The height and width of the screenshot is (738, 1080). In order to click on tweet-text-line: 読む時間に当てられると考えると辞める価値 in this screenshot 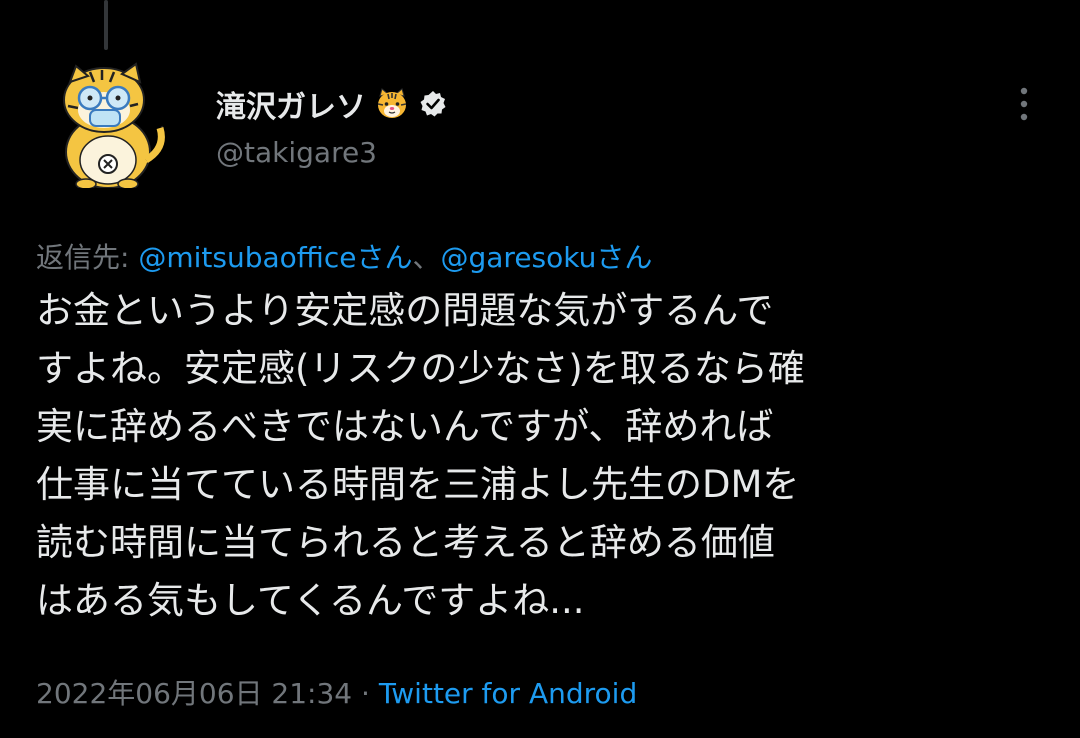, I will do `click(405, 542)`.